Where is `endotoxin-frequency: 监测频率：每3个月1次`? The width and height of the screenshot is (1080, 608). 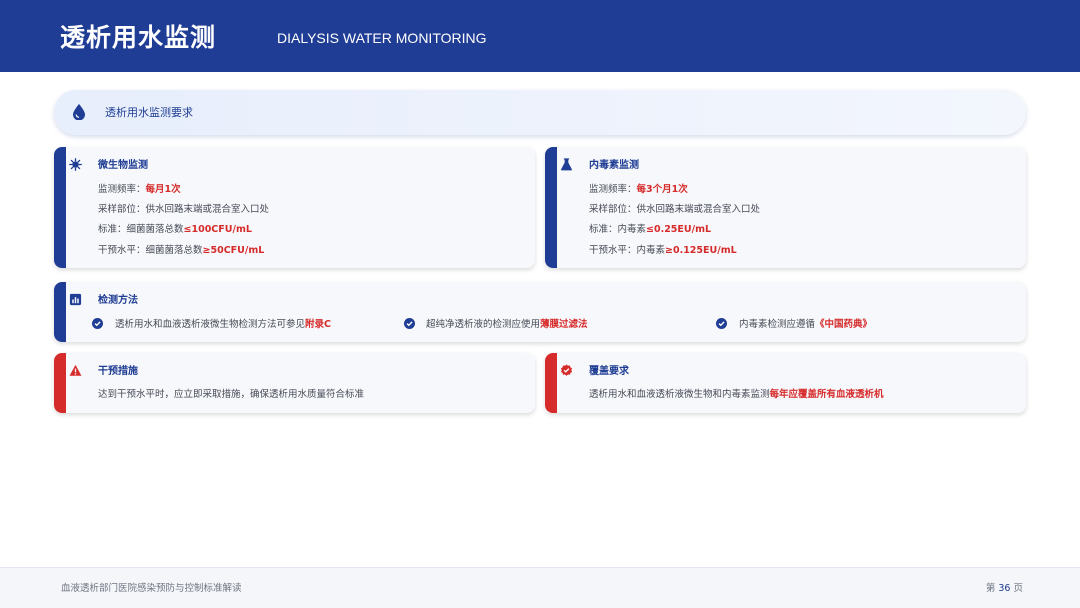
endotoxin-frequency: 监测频率：每3个月1次 is located at coordinates (638, 190).